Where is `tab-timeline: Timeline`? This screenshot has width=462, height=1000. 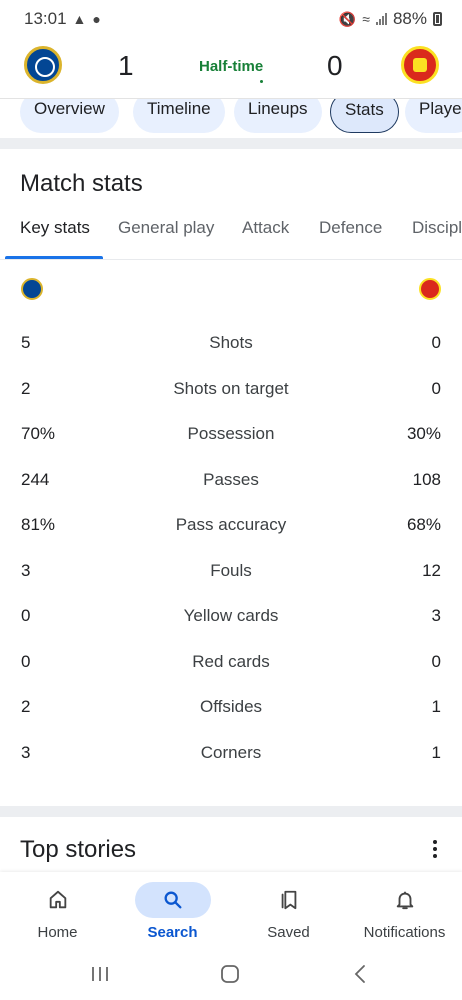
tab-timeline: Timeline is located at coordinates (179, 116).